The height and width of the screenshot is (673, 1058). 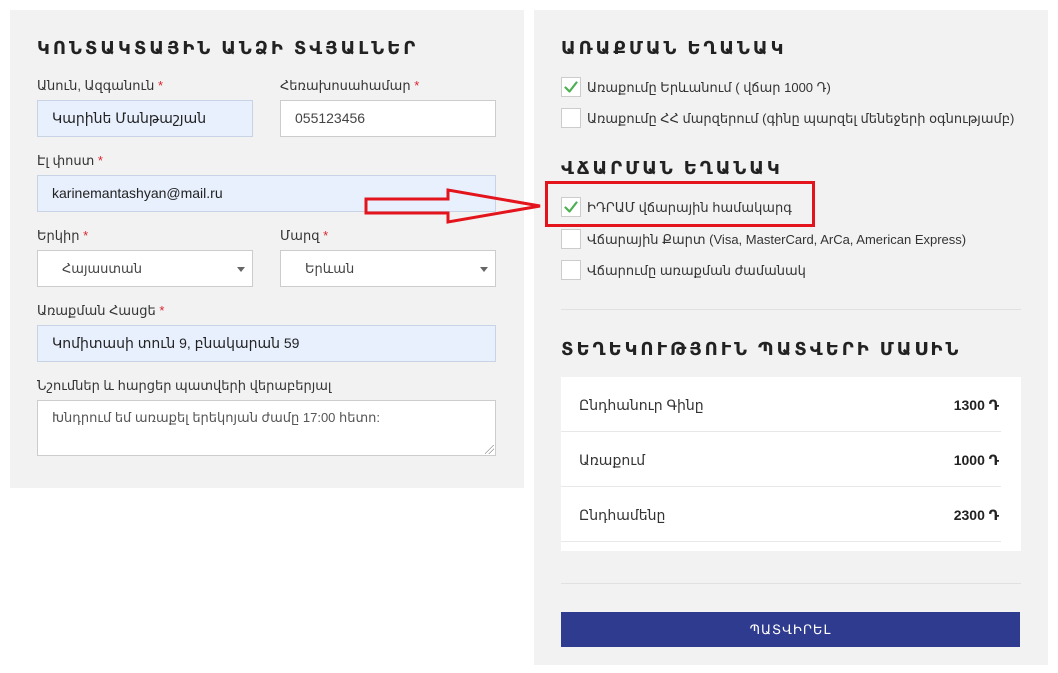 I want to click on delivery-option-label: Առաքումը Երևանում ( վճար 1000 Դ), so click(x=709, y=87).